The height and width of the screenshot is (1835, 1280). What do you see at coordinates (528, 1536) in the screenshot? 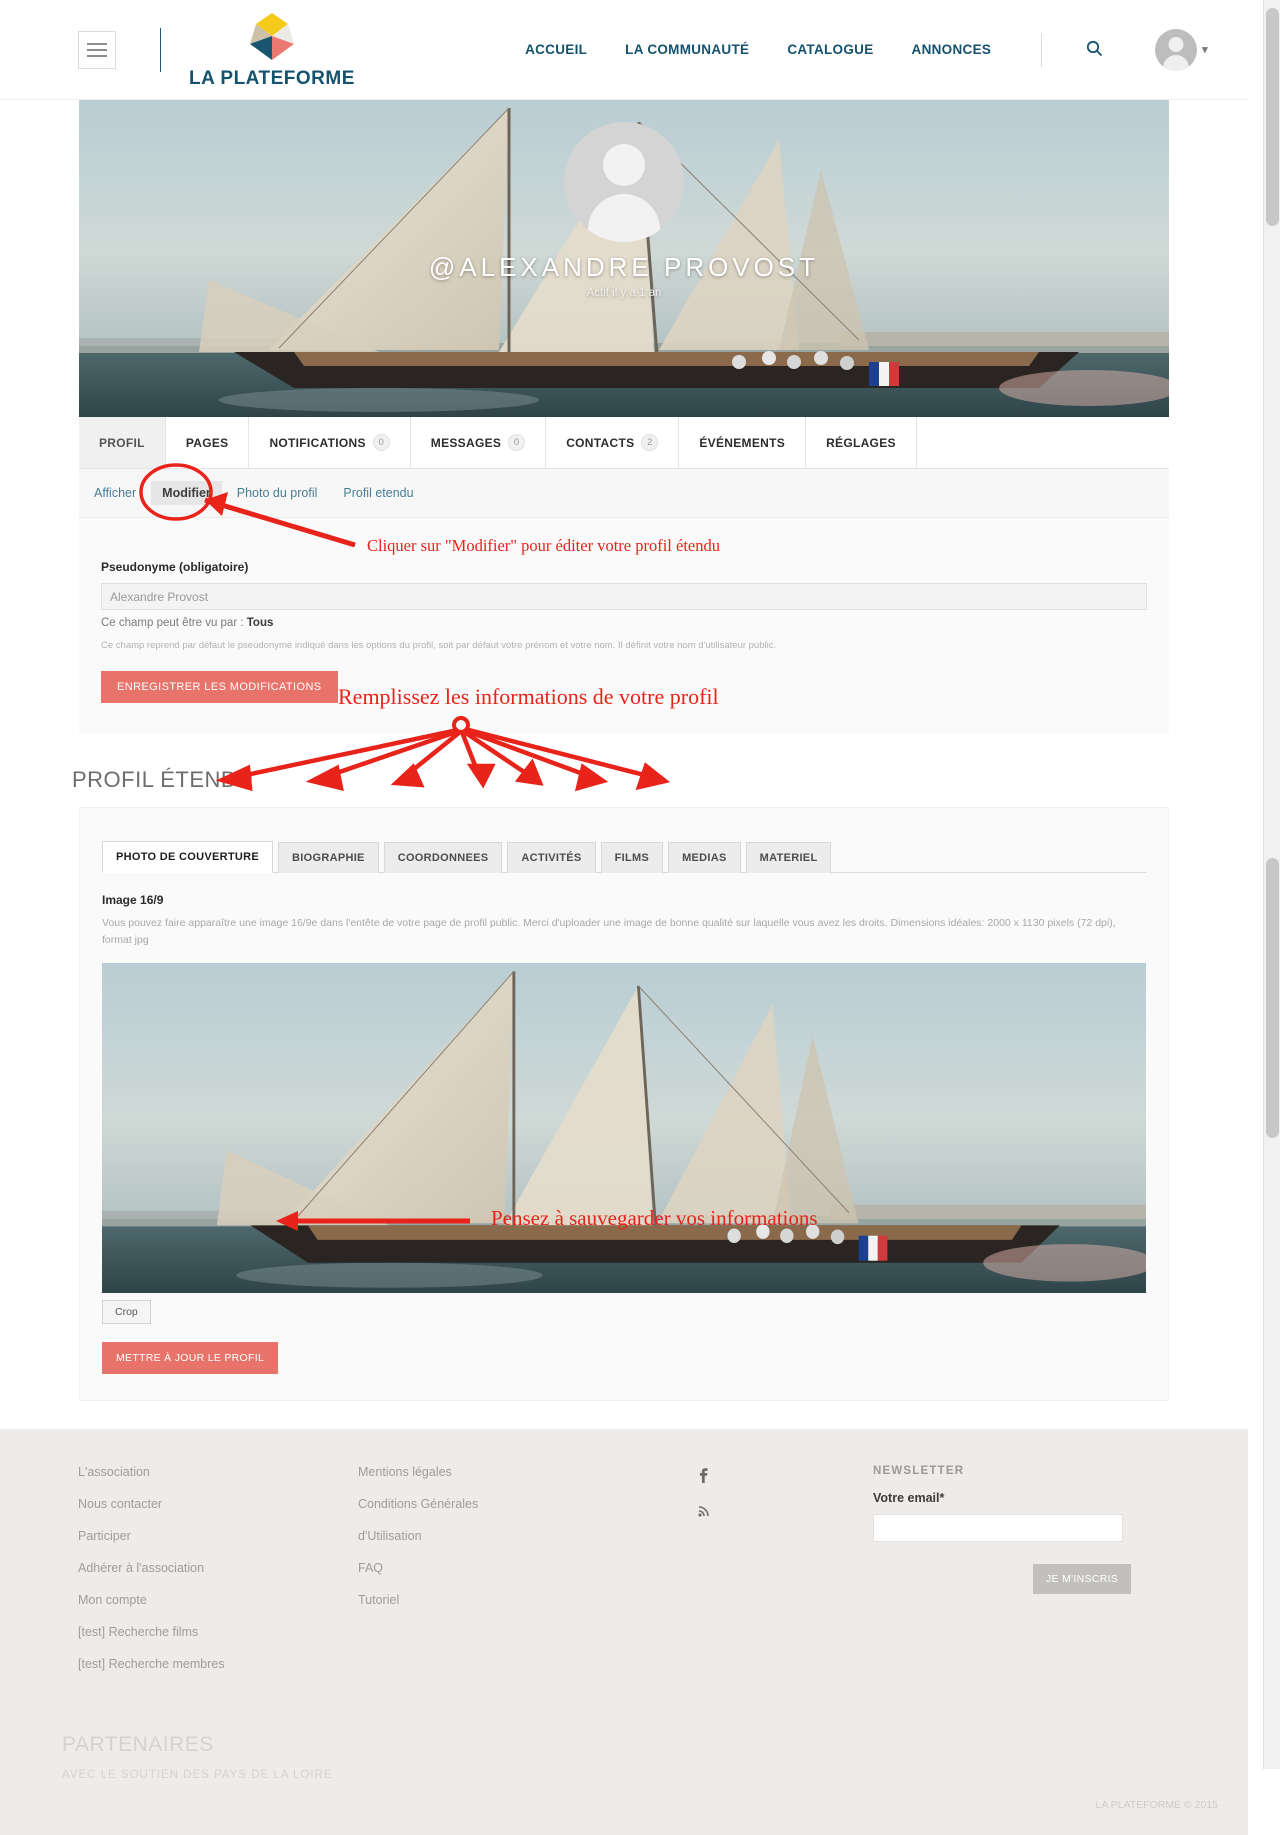
I see `footer-link-utilisation: d'Utilisation` at bounding box center [528, 1536].